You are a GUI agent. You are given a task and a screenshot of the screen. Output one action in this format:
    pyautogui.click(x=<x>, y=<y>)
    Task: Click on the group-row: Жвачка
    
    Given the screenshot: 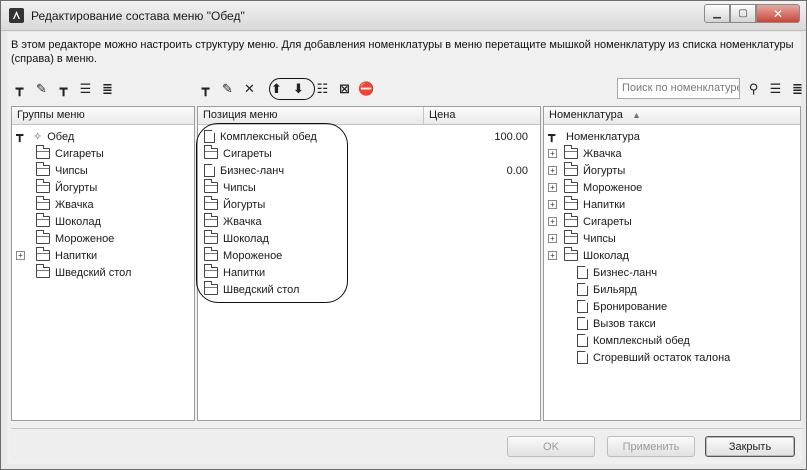 What is the action you would take?
    pyautogui.click(x=65, y=204)
    